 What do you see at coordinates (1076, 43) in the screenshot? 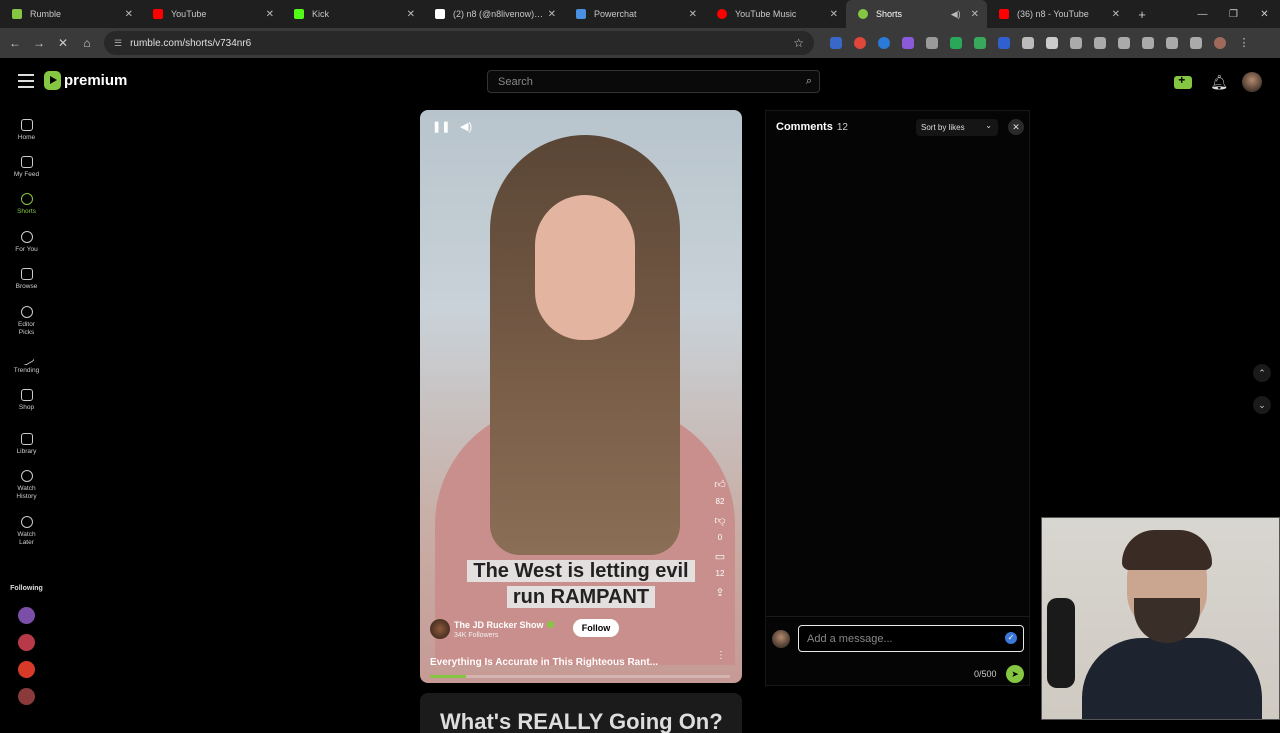
I see `history-icon` at bounding box center [1076, 43].